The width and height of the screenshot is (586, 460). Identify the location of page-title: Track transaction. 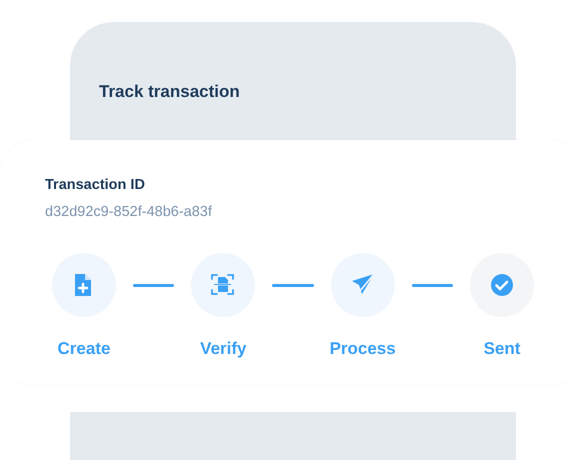
(170, 92).